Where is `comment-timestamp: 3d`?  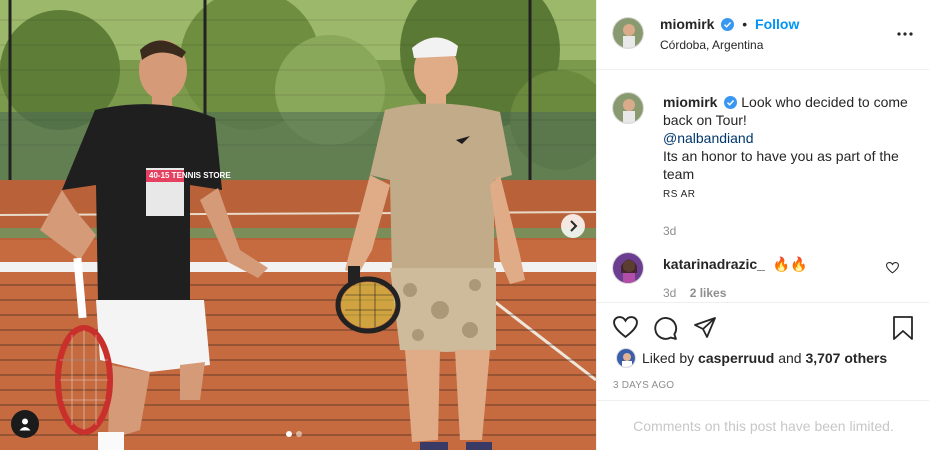 comment-timestamp: 3d is located at coordinates (669, 293).